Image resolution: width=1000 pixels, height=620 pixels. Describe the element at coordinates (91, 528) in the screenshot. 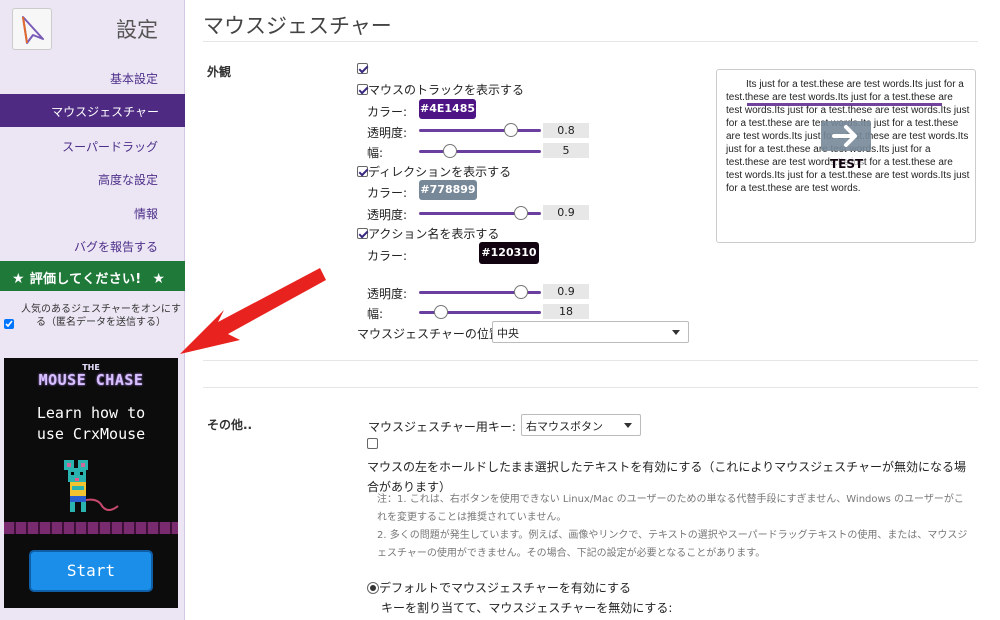

I see `ad-floor` at that location.